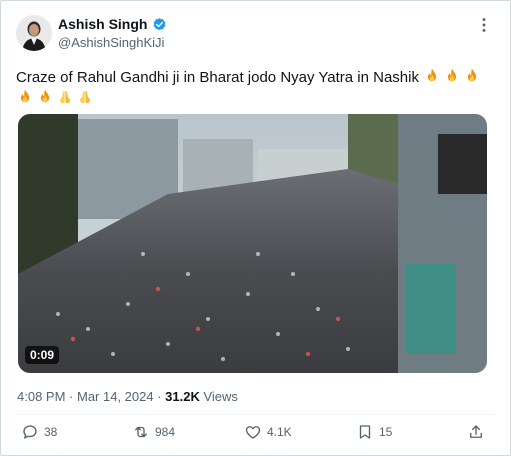 The image size is (511, 456). I want to click on verified-badge-icon, so click(159, 24).